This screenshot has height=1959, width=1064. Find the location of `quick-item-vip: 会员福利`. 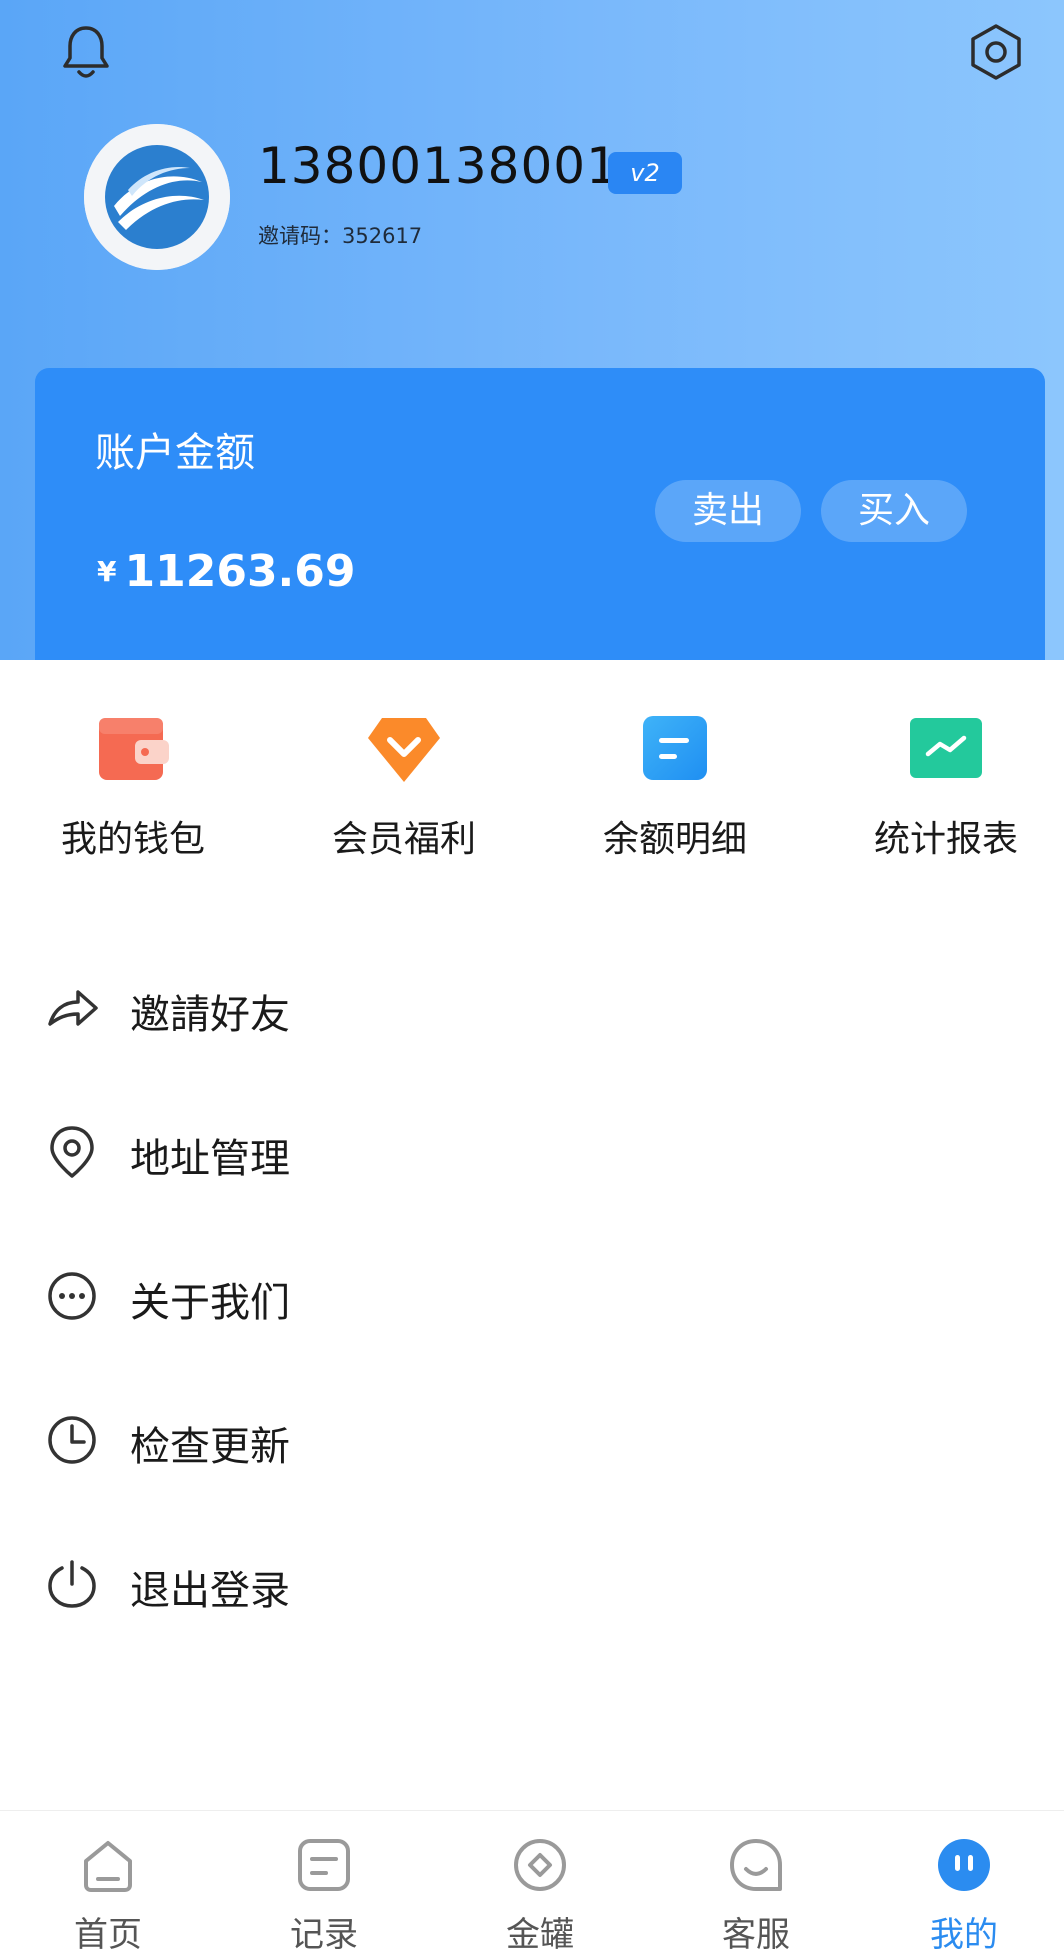

quick-item-vip: 会员福利 is located at coordinates (404, 787).